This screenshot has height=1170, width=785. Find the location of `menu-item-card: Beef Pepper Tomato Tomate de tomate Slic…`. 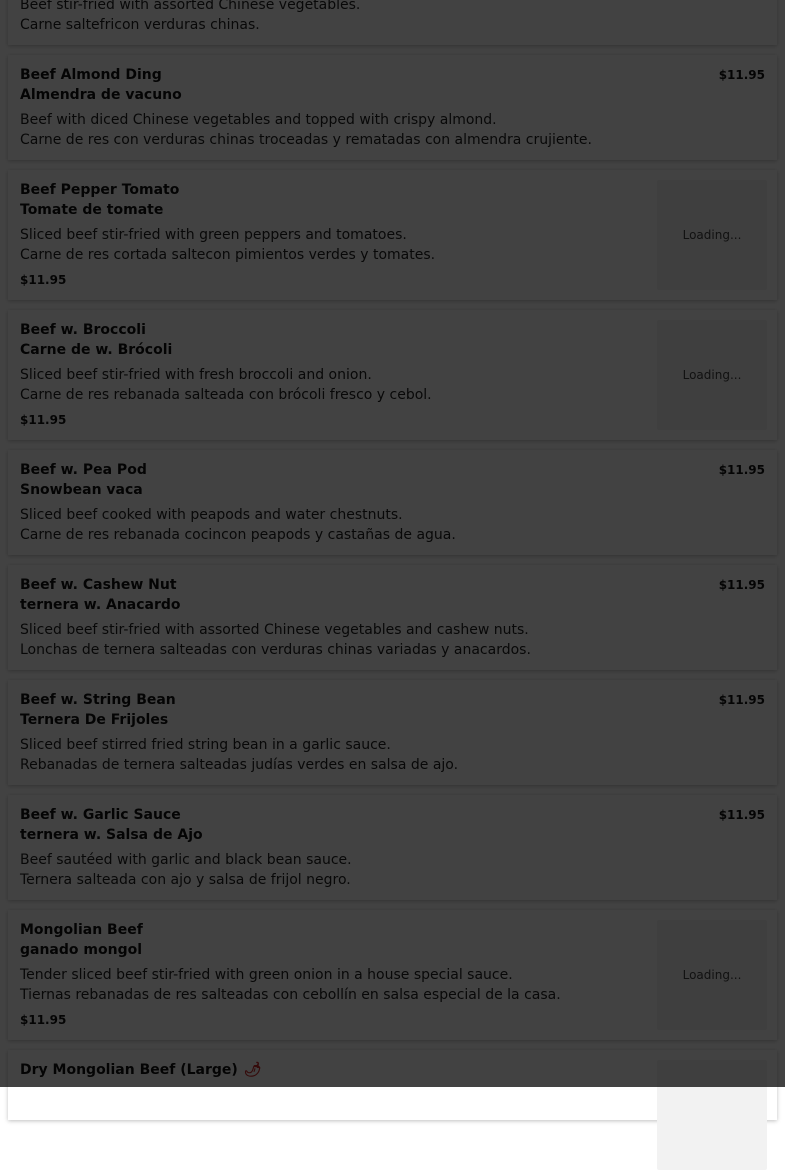

menu-item-card: Beef Pepper Tomato Tomate de tomate Slic… is located at coordinates (392, 235).